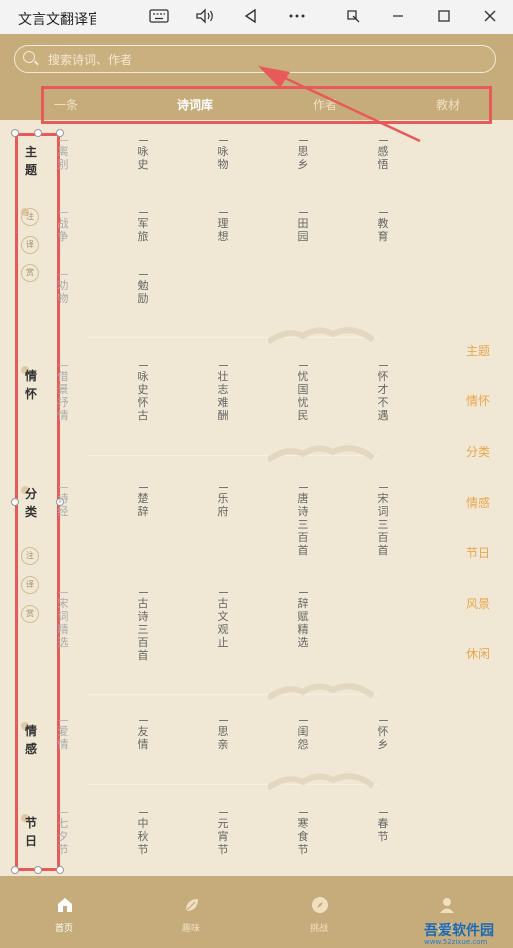 The image size is (513, 948). I want to click on nav-challenge: 挑战, so click(319, 912).